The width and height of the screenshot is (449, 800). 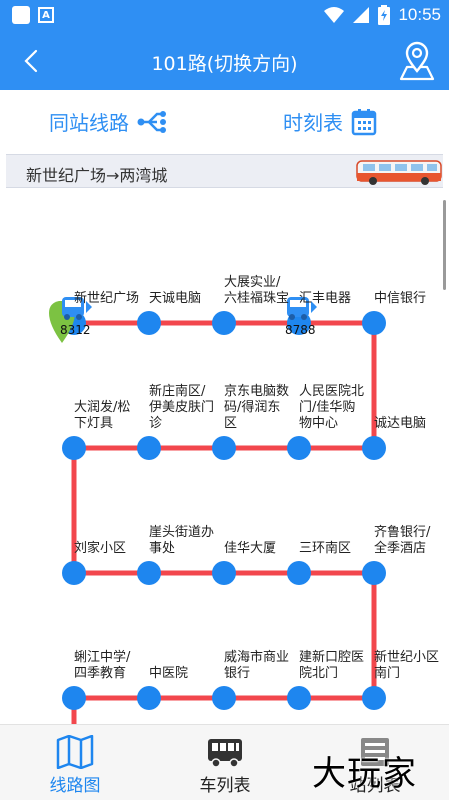 What do you see at coordinates (224, 171) in the screenshot?
I see `direction-bar: 新世纪广场→两湾城` at bounding box center [224, 171].